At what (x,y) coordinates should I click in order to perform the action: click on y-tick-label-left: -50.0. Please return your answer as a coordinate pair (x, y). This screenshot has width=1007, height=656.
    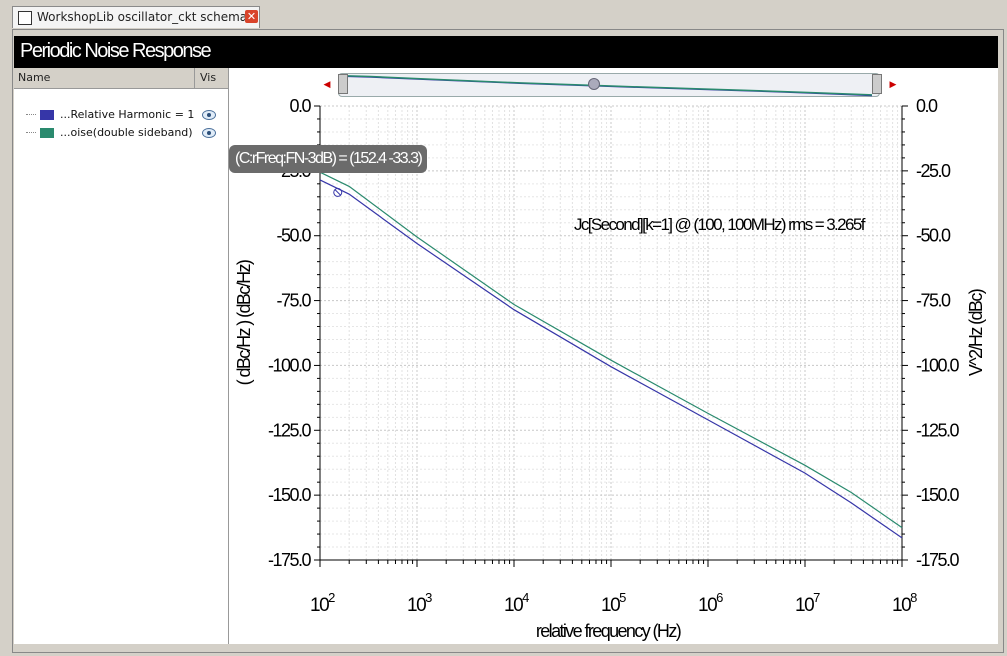
    Looking at the image, I should click on (293, 236).